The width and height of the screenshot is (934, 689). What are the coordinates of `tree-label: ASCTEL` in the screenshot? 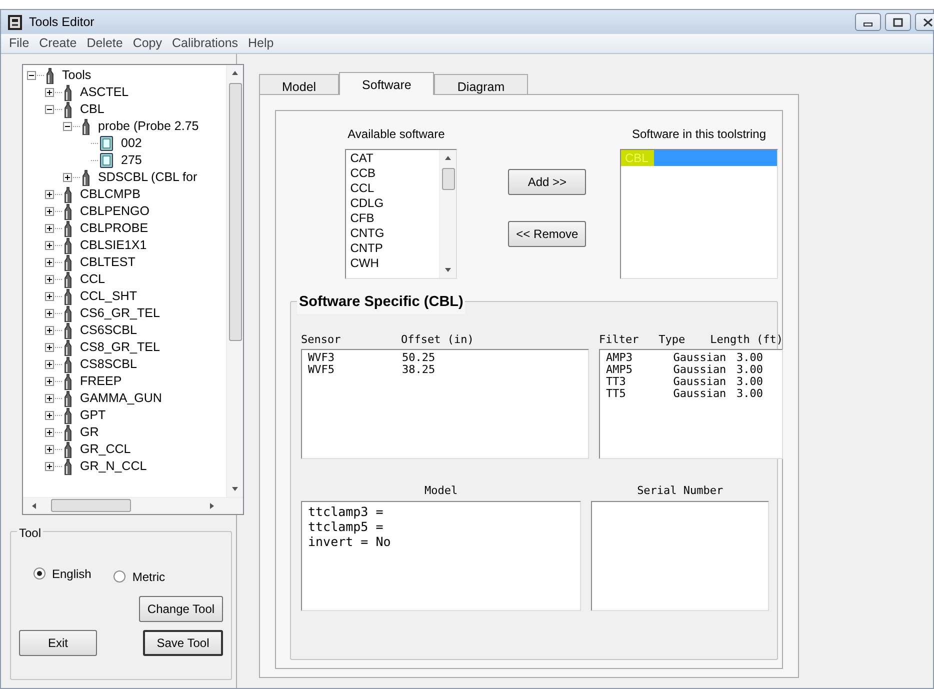 It's located at (104, 92).